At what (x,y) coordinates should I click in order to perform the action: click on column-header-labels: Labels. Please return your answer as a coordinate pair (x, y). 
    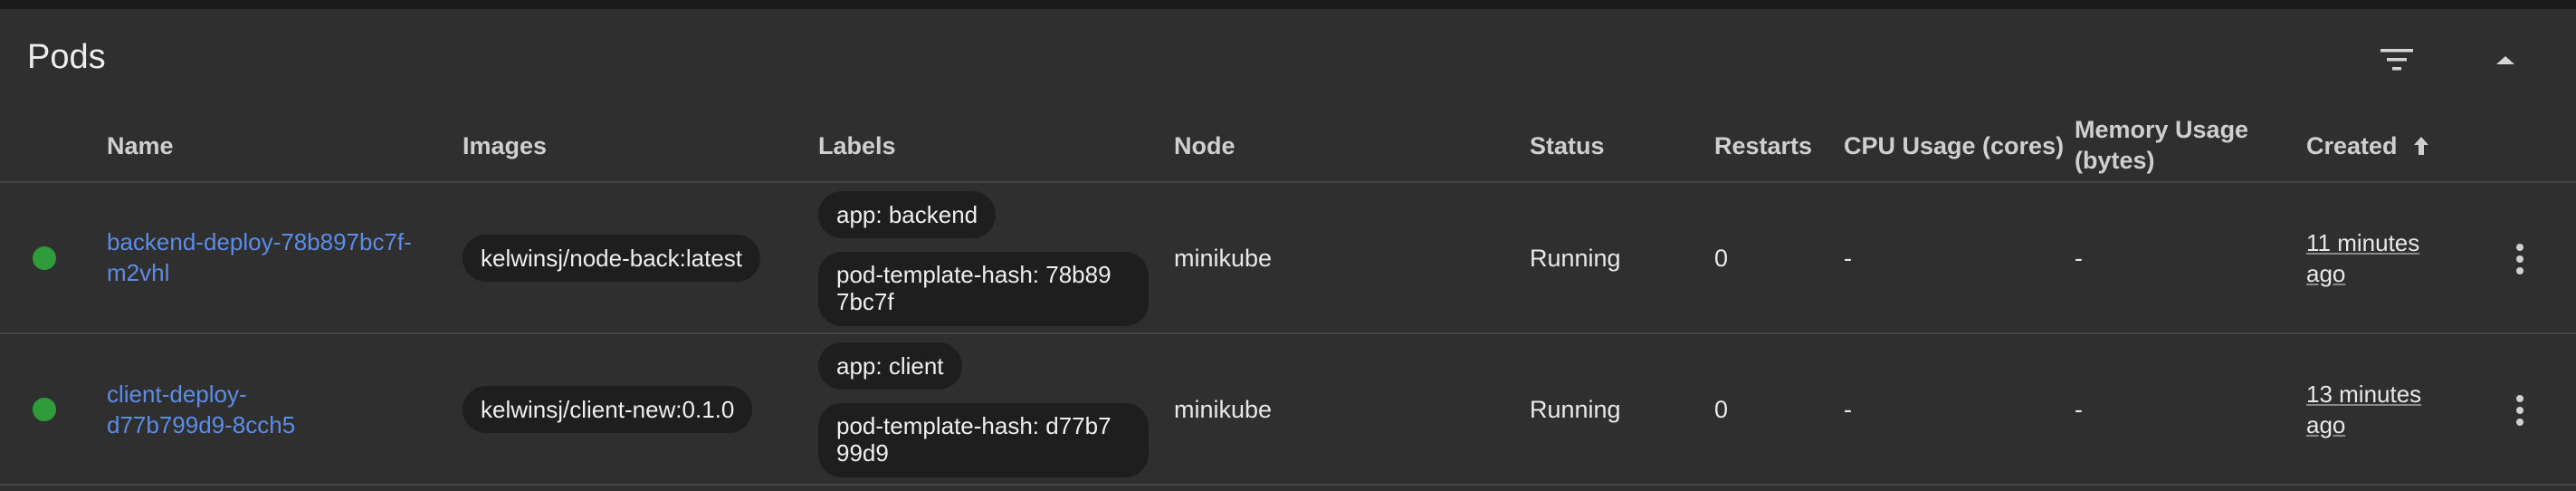
    Looking at the image, I should click on (857, 145).